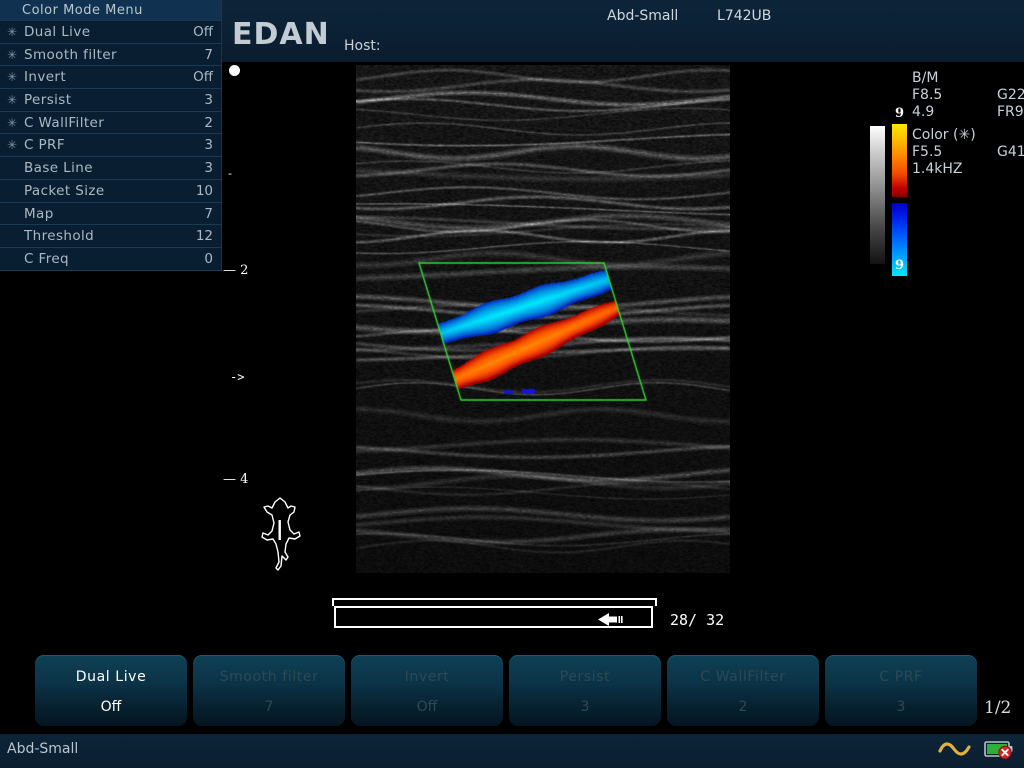 The height and width of the screenshot is (768, 1024). Describe the element at coordinates (237, 377) in the screenshot. I see `focus-position-marker: ->` at that location.